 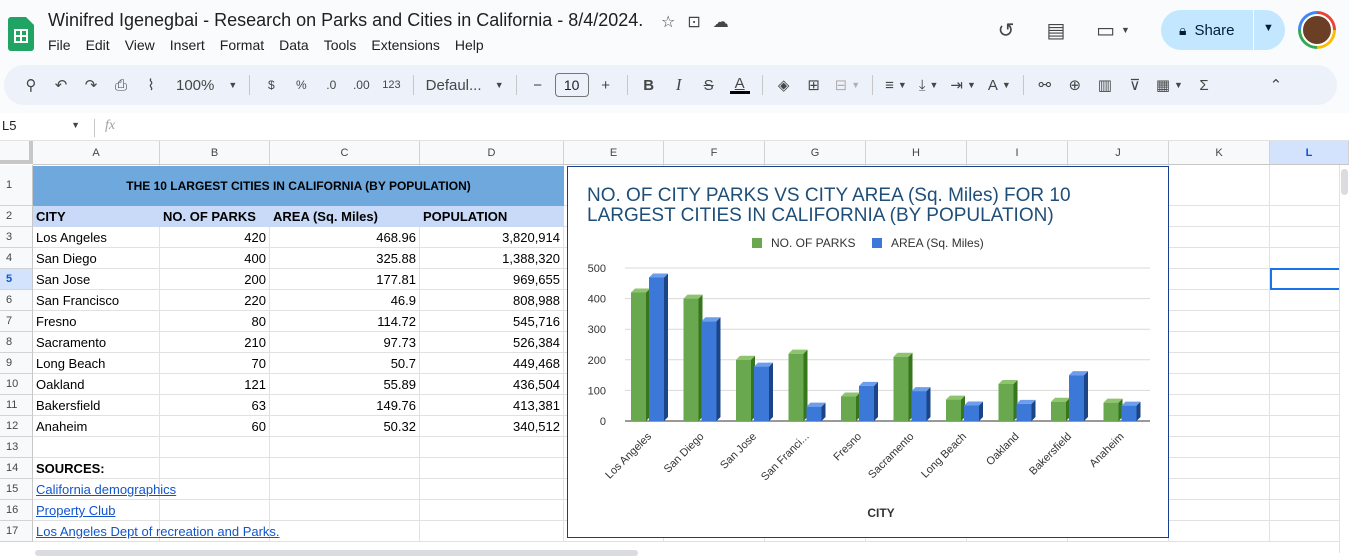 I want to click on table-cell: 46.9, so click(x=344, y=300).